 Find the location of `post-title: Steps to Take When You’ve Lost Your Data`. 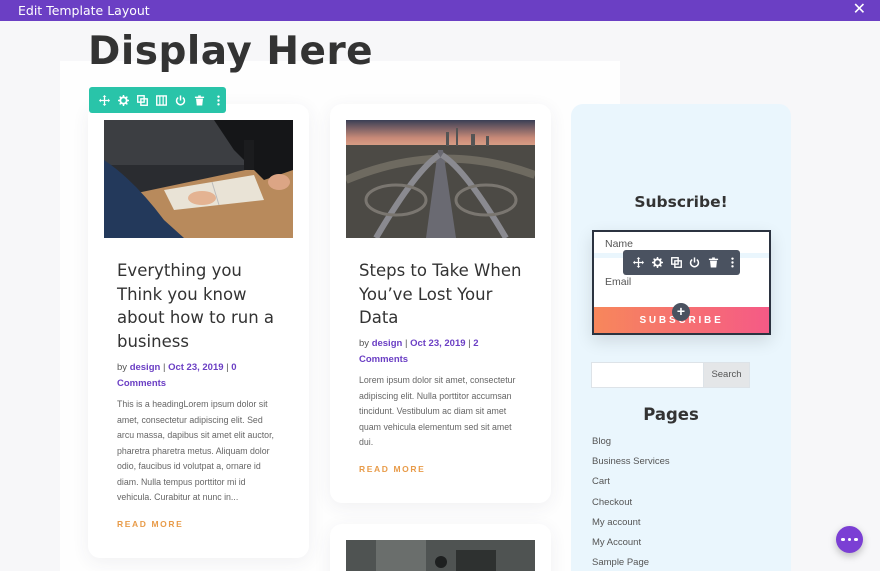

post-title: Steps to Take When You’ve Lost Your Data is located at coordinates (444, 294).